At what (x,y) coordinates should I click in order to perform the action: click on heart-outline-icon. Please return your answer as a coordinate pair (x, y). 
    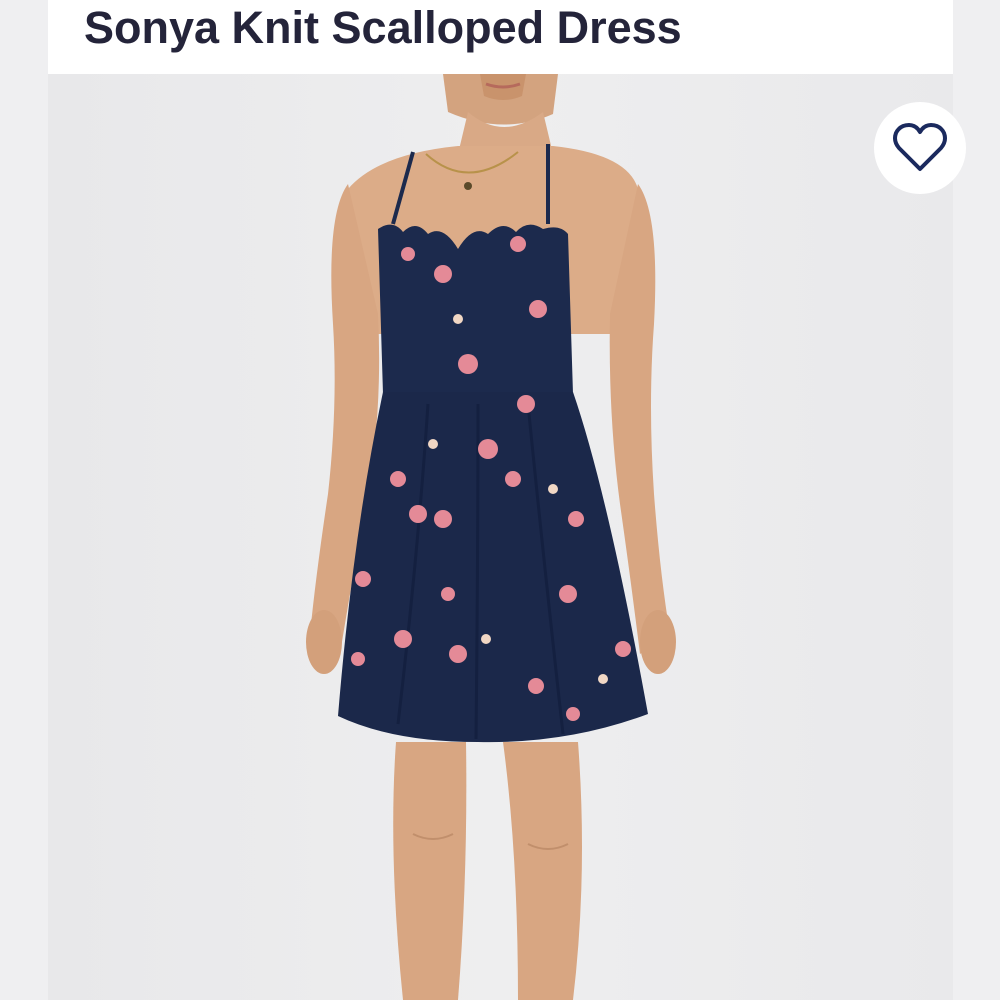
    Looking at the image, I should click on (920, 147).